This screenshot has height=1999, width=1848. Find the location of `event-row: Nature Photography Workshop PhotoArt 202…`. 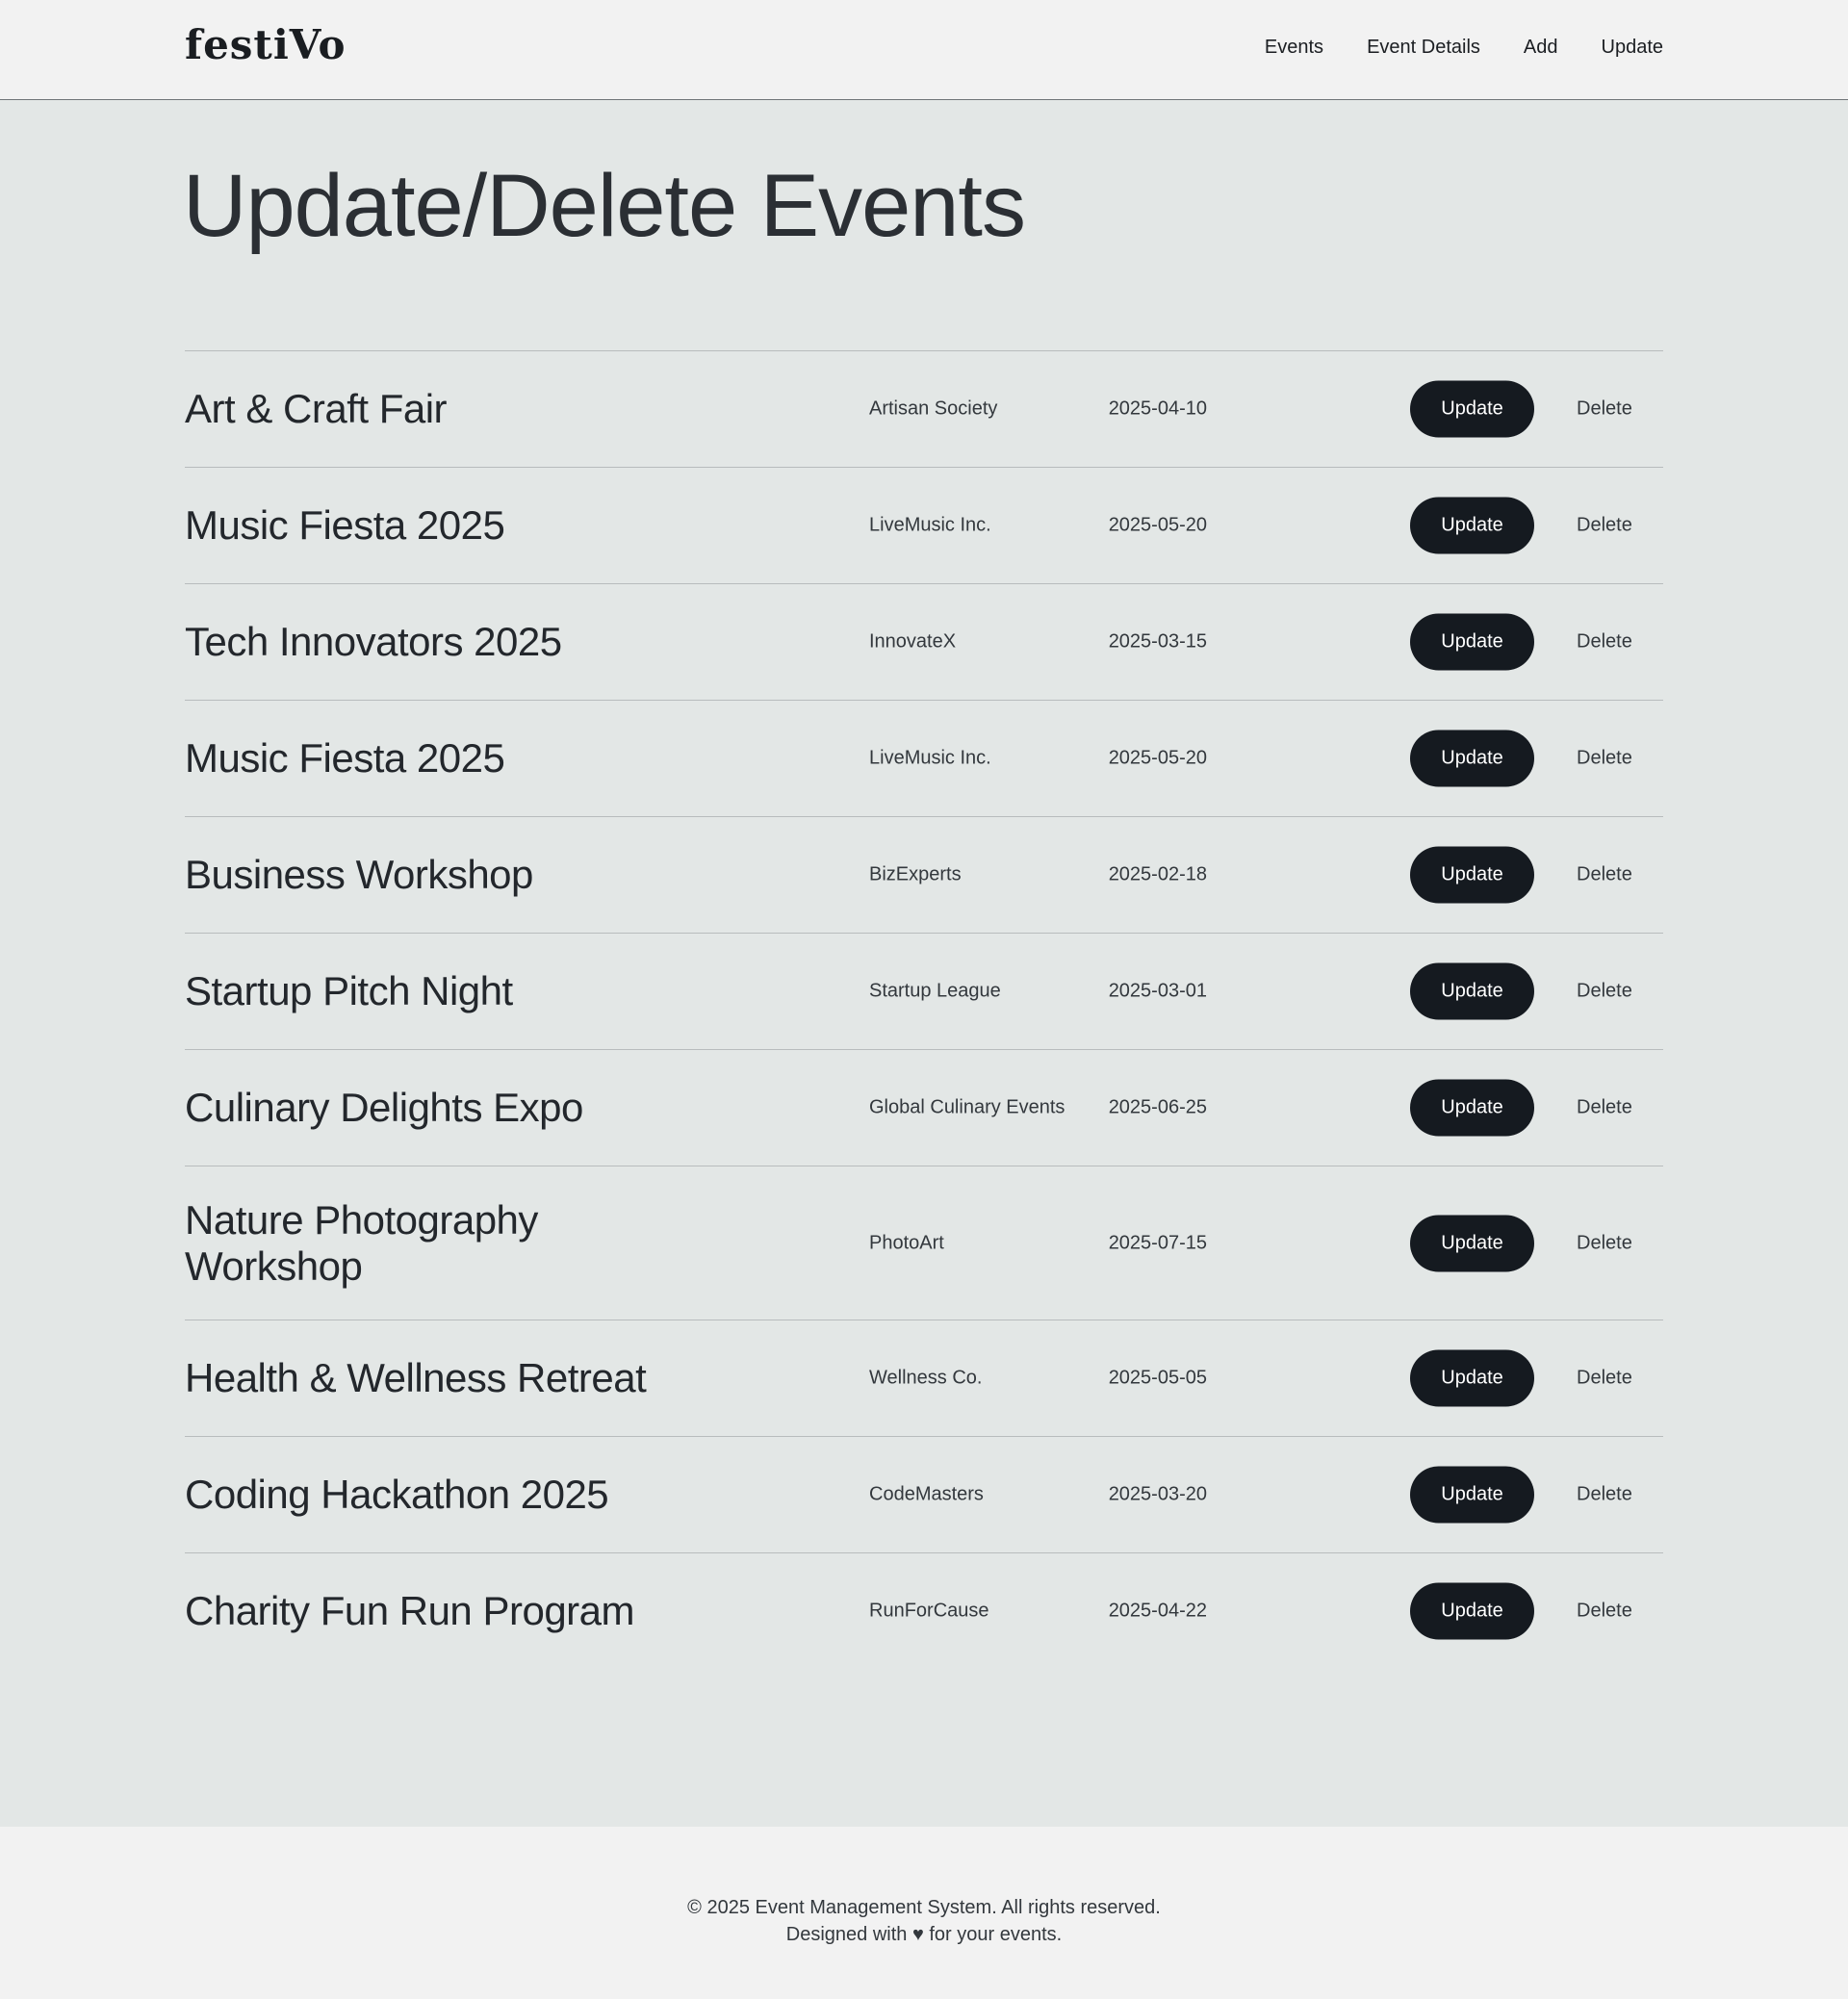

event-row: Nature Photography Workshop PhotoArt 202… is located at coordinates (924, 1243).